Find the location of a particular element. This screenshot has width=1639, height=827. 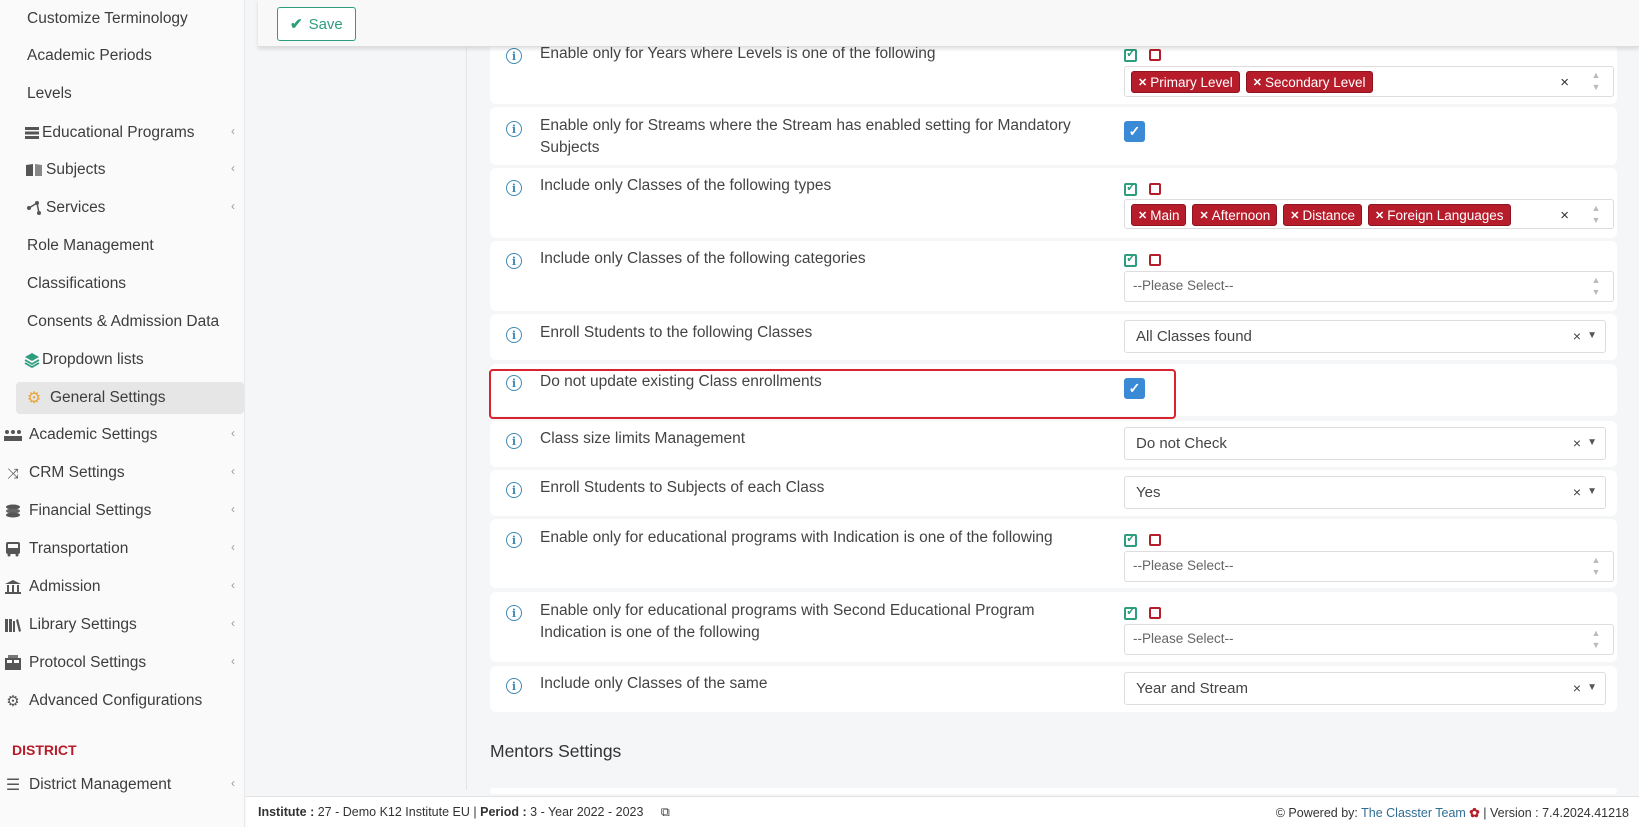

team-link: The Classter Team is located at coordinates (1413, 813).